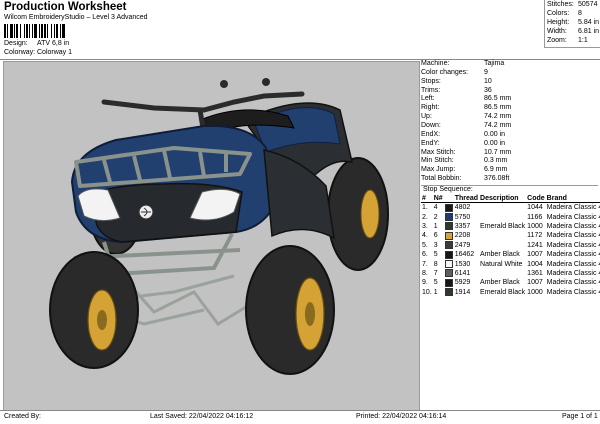 Image resolution: width=600 pixels, height=424 pixels. I want to click on stat-colors: Colors: 8, so click(564, 13).